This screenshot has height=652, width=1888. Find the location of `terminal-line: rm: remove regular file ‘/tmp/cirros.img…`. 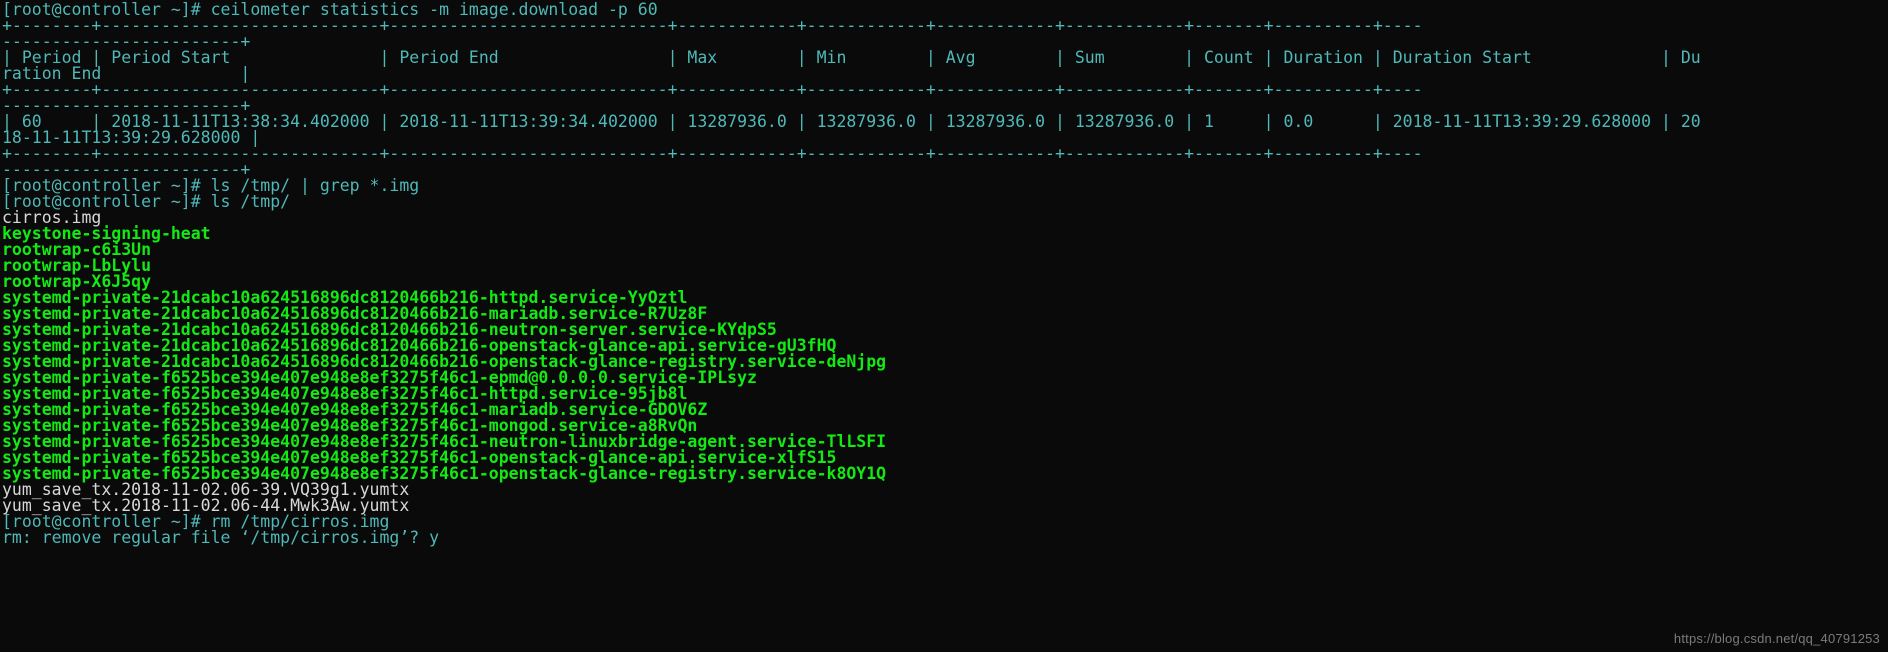

terminal-line: rm: remove regular file ‘/tmp/cirros.img… is located at coordinates (221, 537).